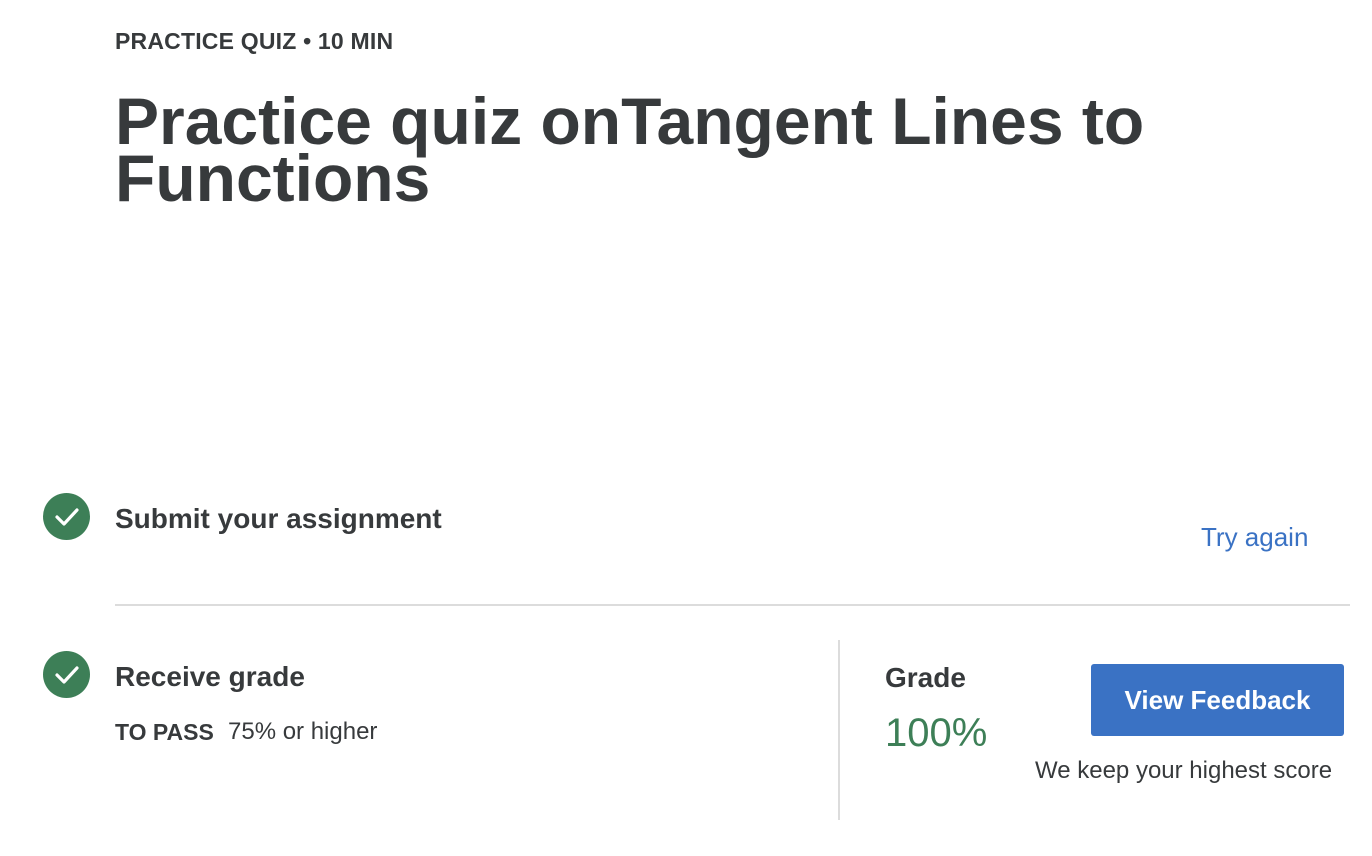 Image resolution: width=1372 pixels, height=856 pixels. What do you see at coordinates (254, 41) in the screenshot?
I see `quiz-meta: PRACTICE QUIZ • 10 MIN` at bounding box center [254, 41].